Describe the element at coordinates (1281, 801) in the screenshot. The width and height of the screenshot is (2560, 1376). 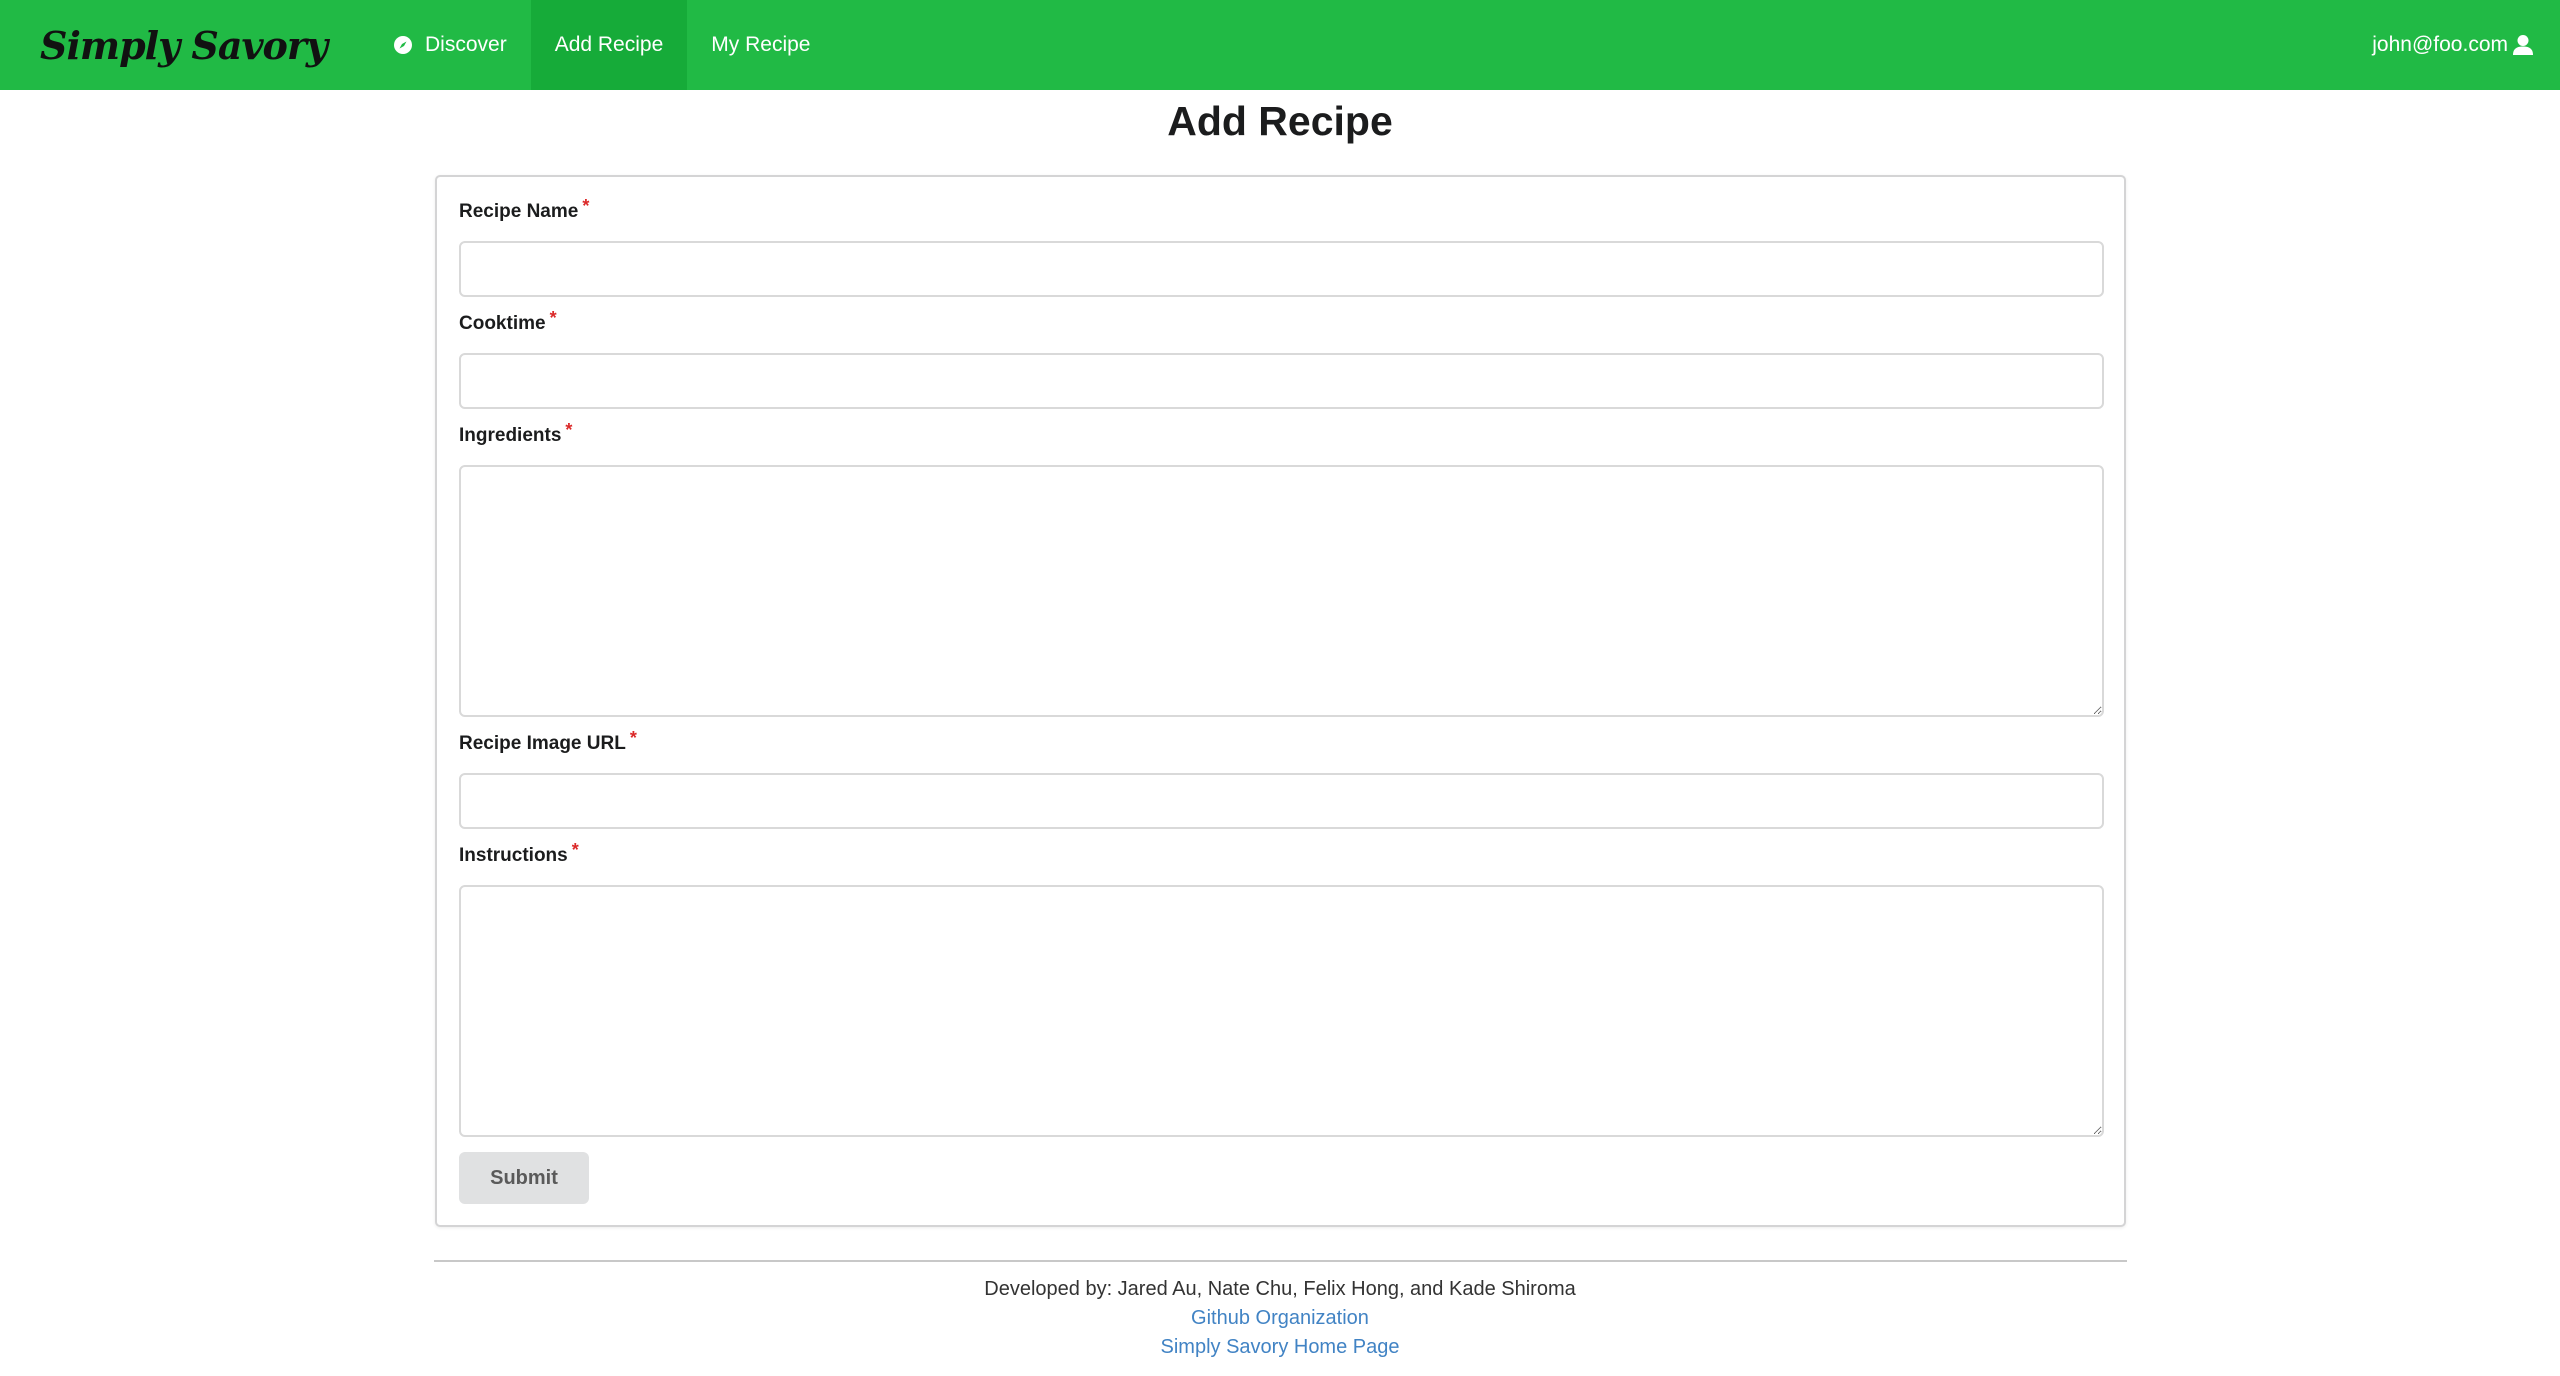
I see `recipe-image-url-input` at that location.